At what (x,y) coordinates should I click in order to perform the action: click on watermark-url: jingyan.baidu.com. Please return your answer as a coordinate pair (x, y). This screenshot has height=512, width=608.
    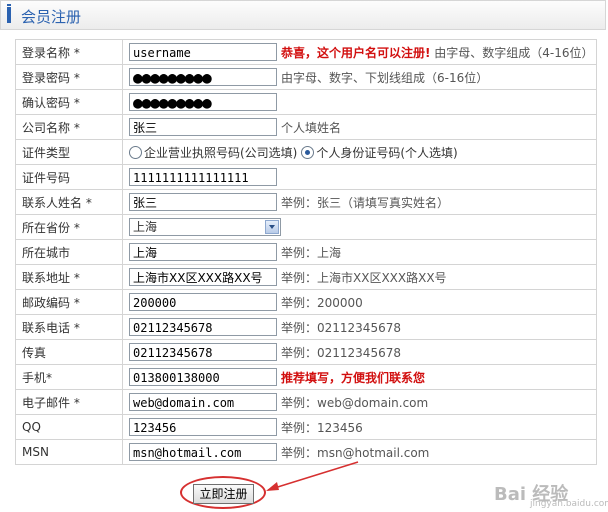
    Looking at the image, I should click on (569, 504).